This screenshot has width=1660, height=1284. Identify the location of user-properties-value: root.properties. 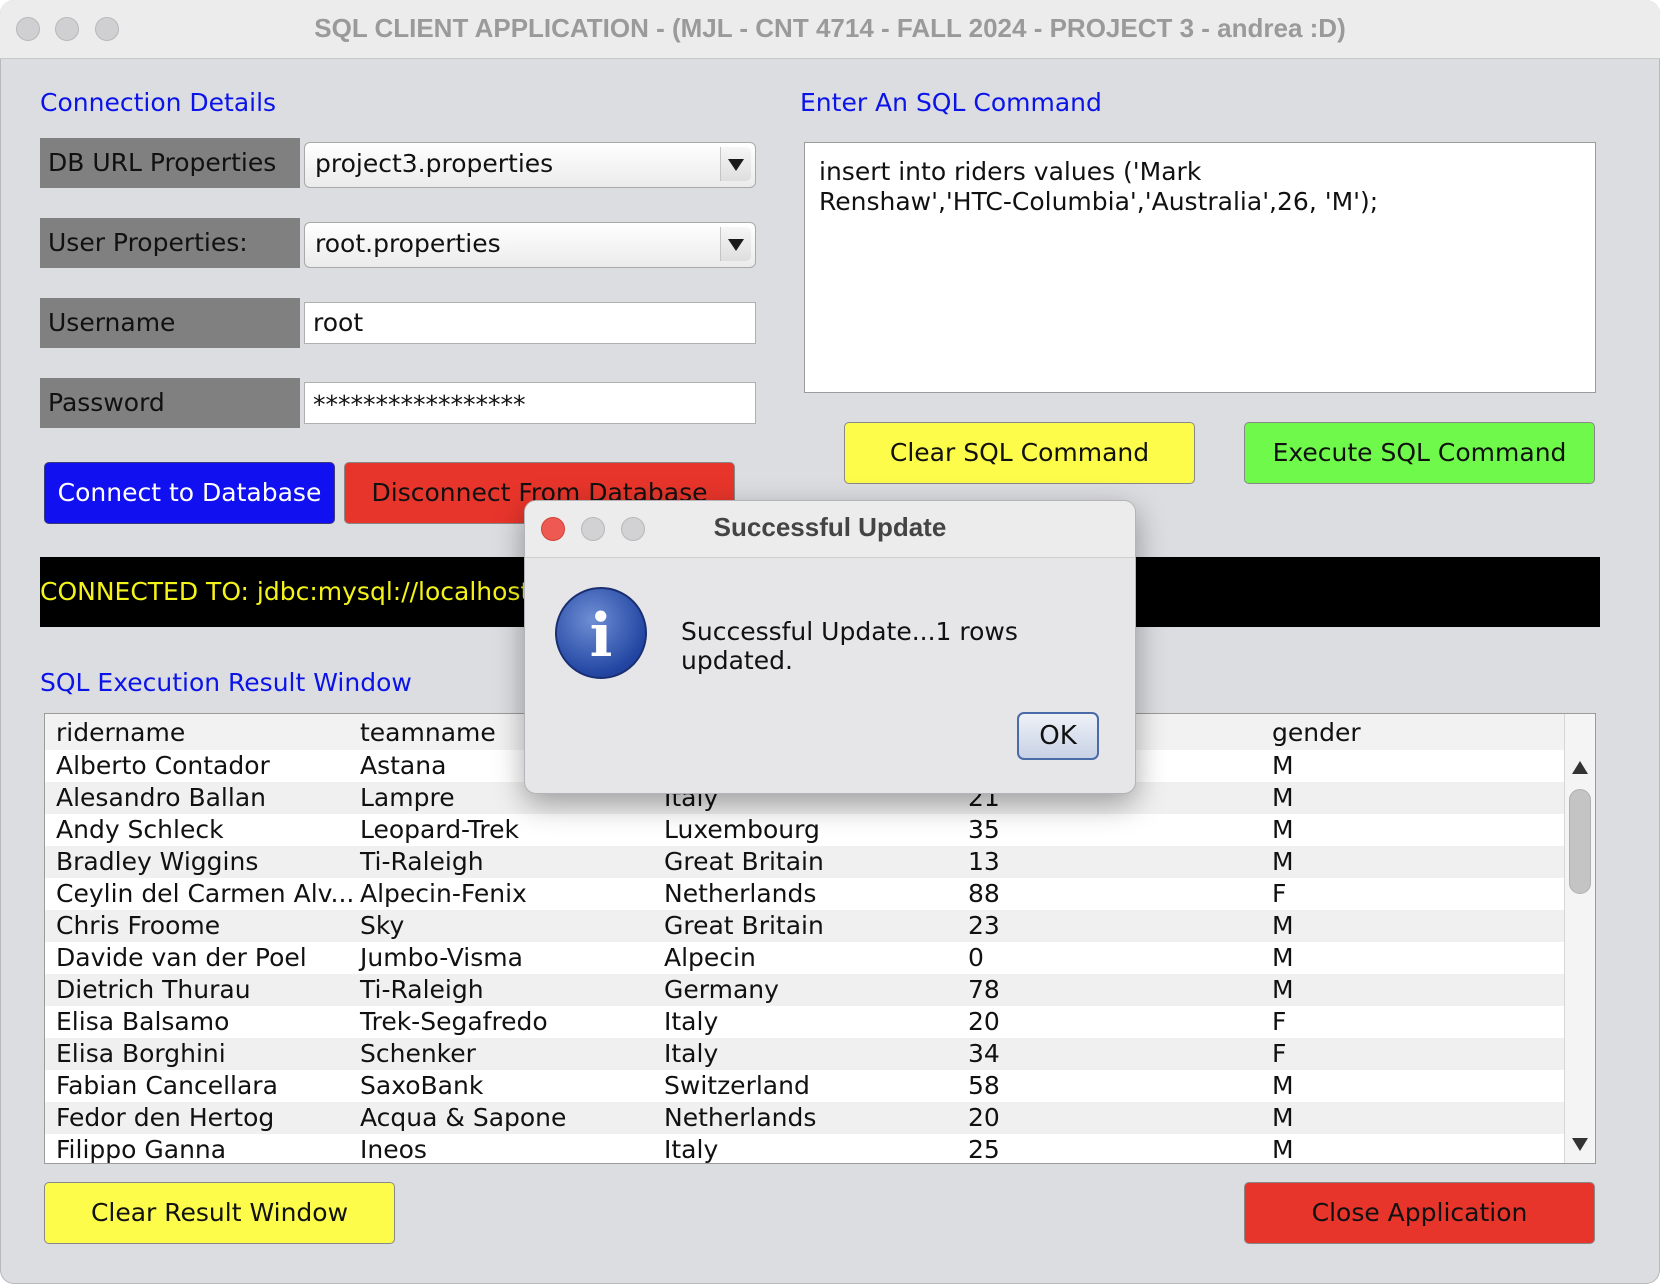
(408, 243).